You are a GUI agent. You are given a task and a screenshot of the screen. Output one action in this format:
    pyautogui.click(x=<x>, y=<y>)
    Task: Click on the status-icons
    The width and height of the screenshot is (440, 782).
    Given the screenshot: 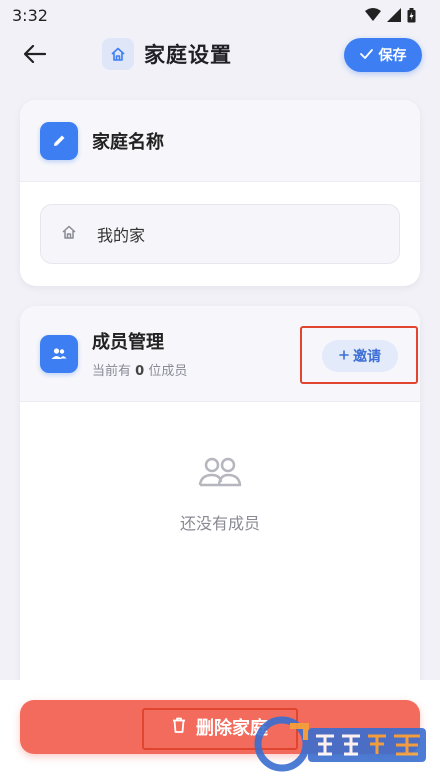 What is the action you would take?
    pyautogui.click(x=390, y=15)
    